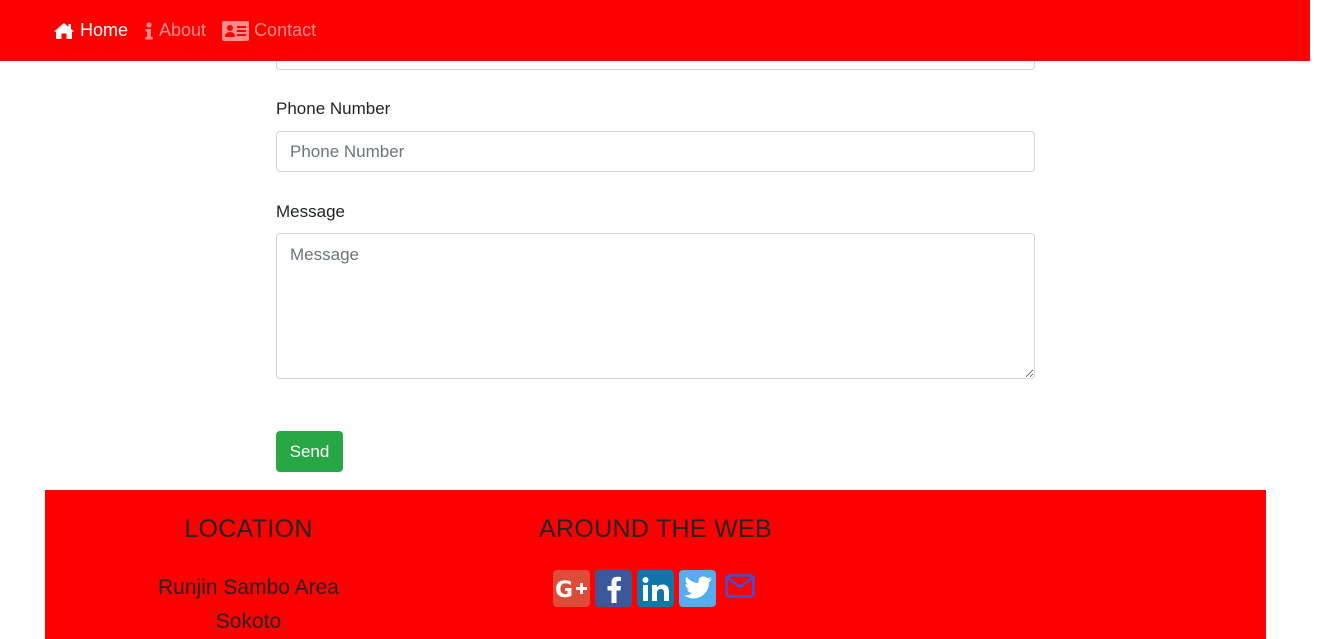 This screenshot has width=1326, height=639. What do you see at coordinates (236, 30) in the screenshot?
I see `address-card-icon` at bounding box center [236, 30].